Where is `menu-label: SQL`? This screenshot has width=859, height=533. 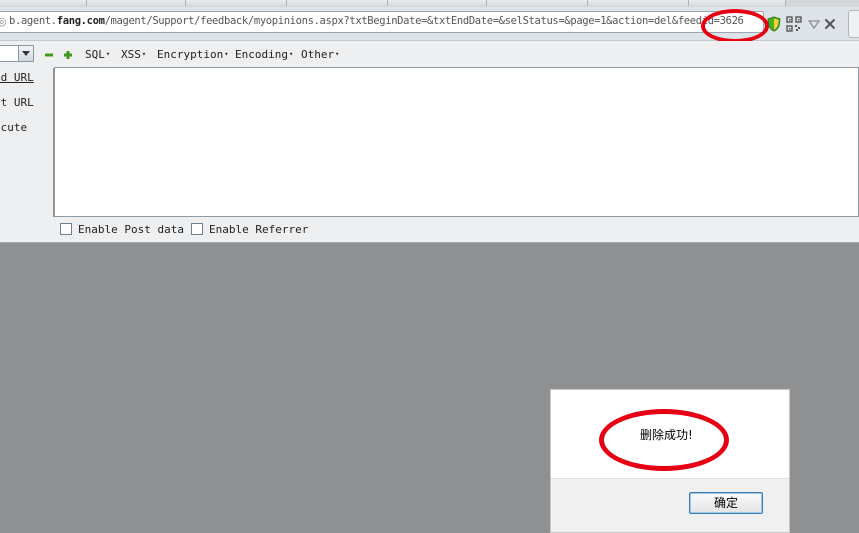 menu-label: SQL is located at coordinates (95, 54).